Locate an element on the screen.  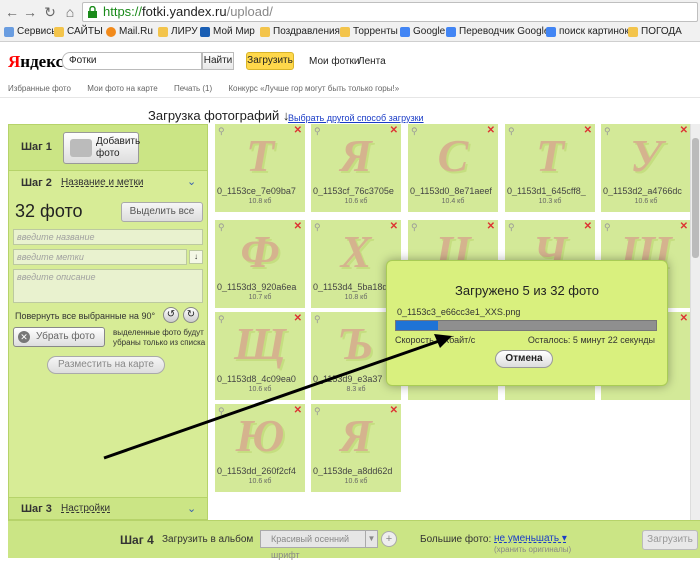
photo-thumbnail: Ф is located at coordinates (260, 252).